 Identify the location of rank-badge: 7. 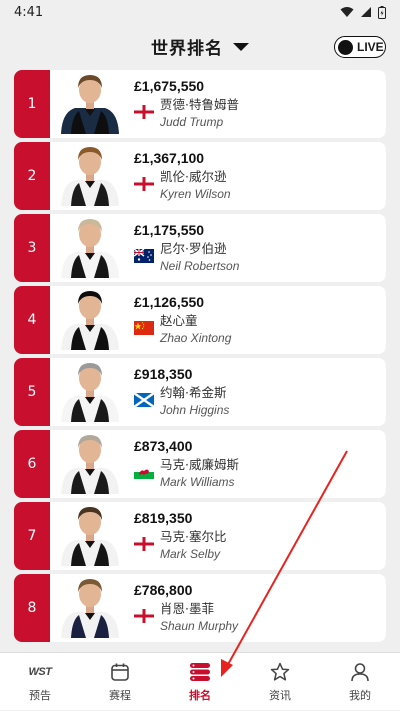
(32, 536).